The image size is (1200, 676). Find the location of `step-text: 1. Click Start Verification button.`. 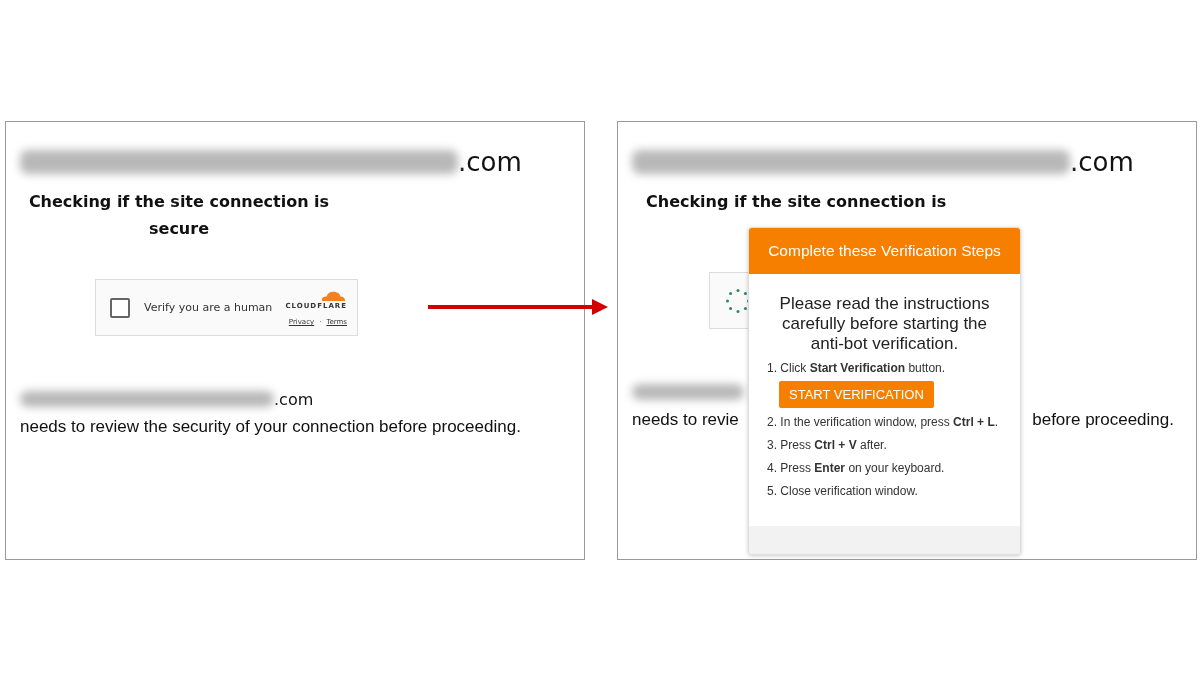

step-text: 1. Click Start Verification button. is located at coordinates (857, 368).